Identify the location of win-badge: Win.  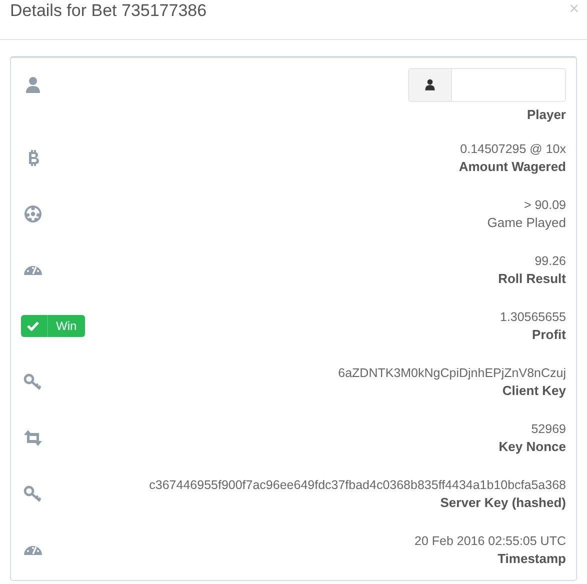
(53, 326).